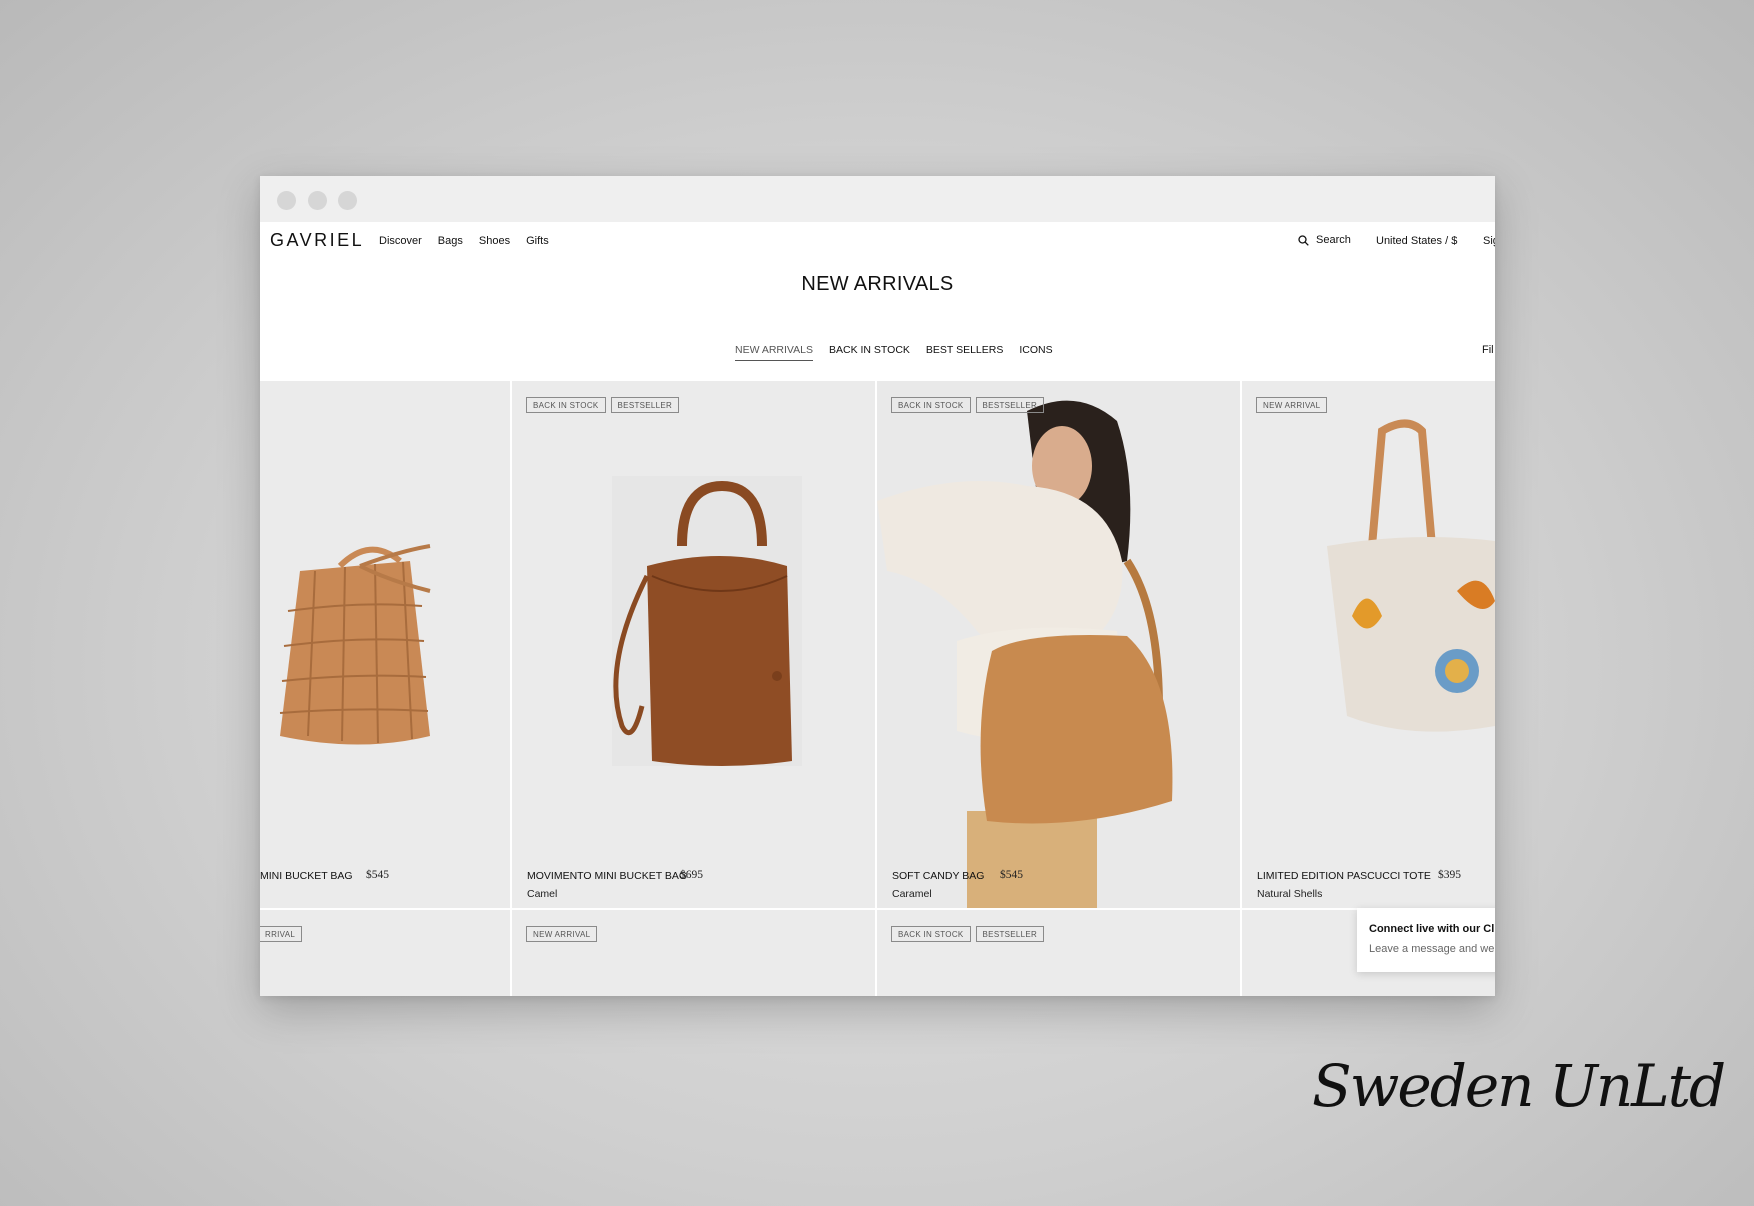  Describe the element at coordinates (1489, 241) in the screenshot. I see `sign-in-link: Sig` at that location.